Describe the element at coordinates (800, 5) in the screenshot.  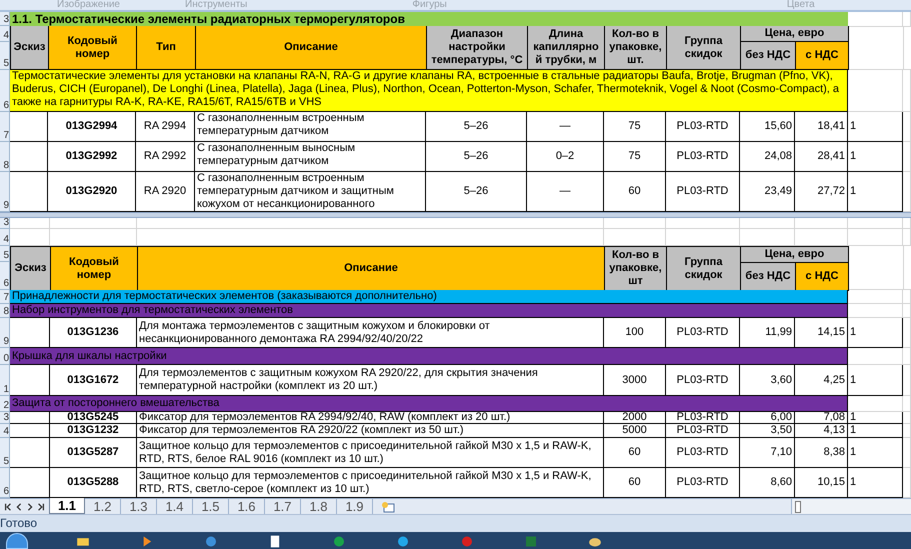
I see `ribbon-group-label: Цвета` at that location.